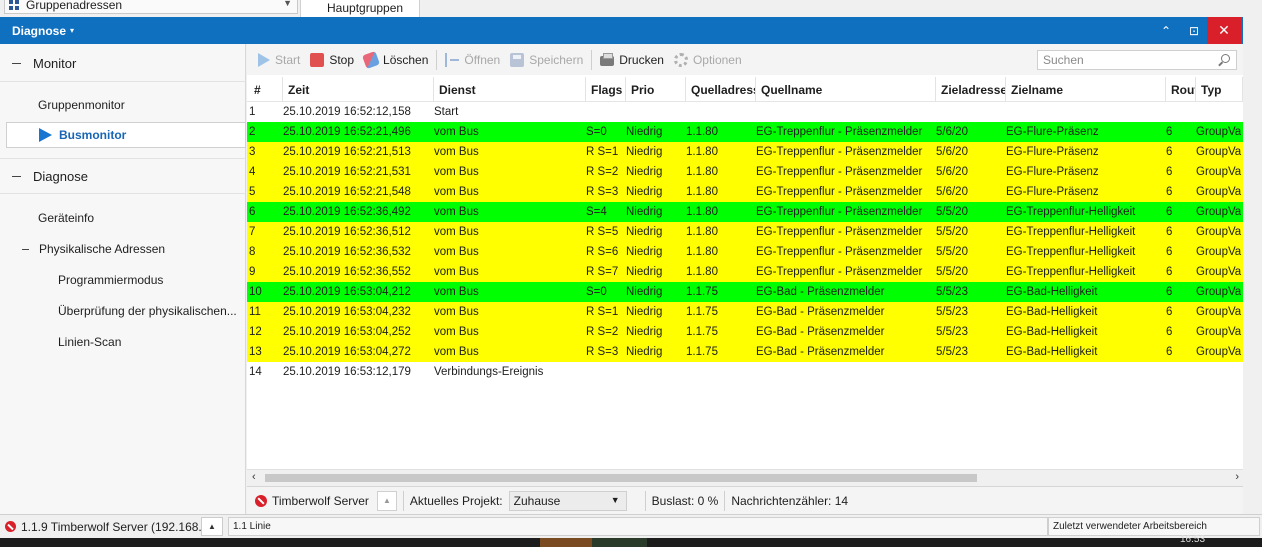 This screenshot has width=1262, height=547. Describe the element at coordinates (1166, 30) in the screenshot. I see `collapse-up-icon: ⌃` at that location.